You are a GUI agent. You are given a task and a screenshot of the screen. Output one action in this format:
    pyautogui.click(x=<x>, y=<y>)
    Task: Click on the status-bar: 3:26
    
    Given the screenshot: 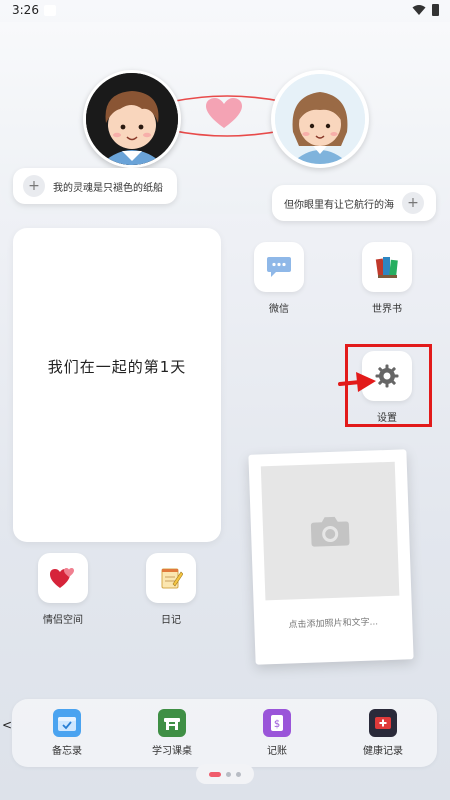 What is the action you would take?
    pyautogui.click(x=225, y=11)
    